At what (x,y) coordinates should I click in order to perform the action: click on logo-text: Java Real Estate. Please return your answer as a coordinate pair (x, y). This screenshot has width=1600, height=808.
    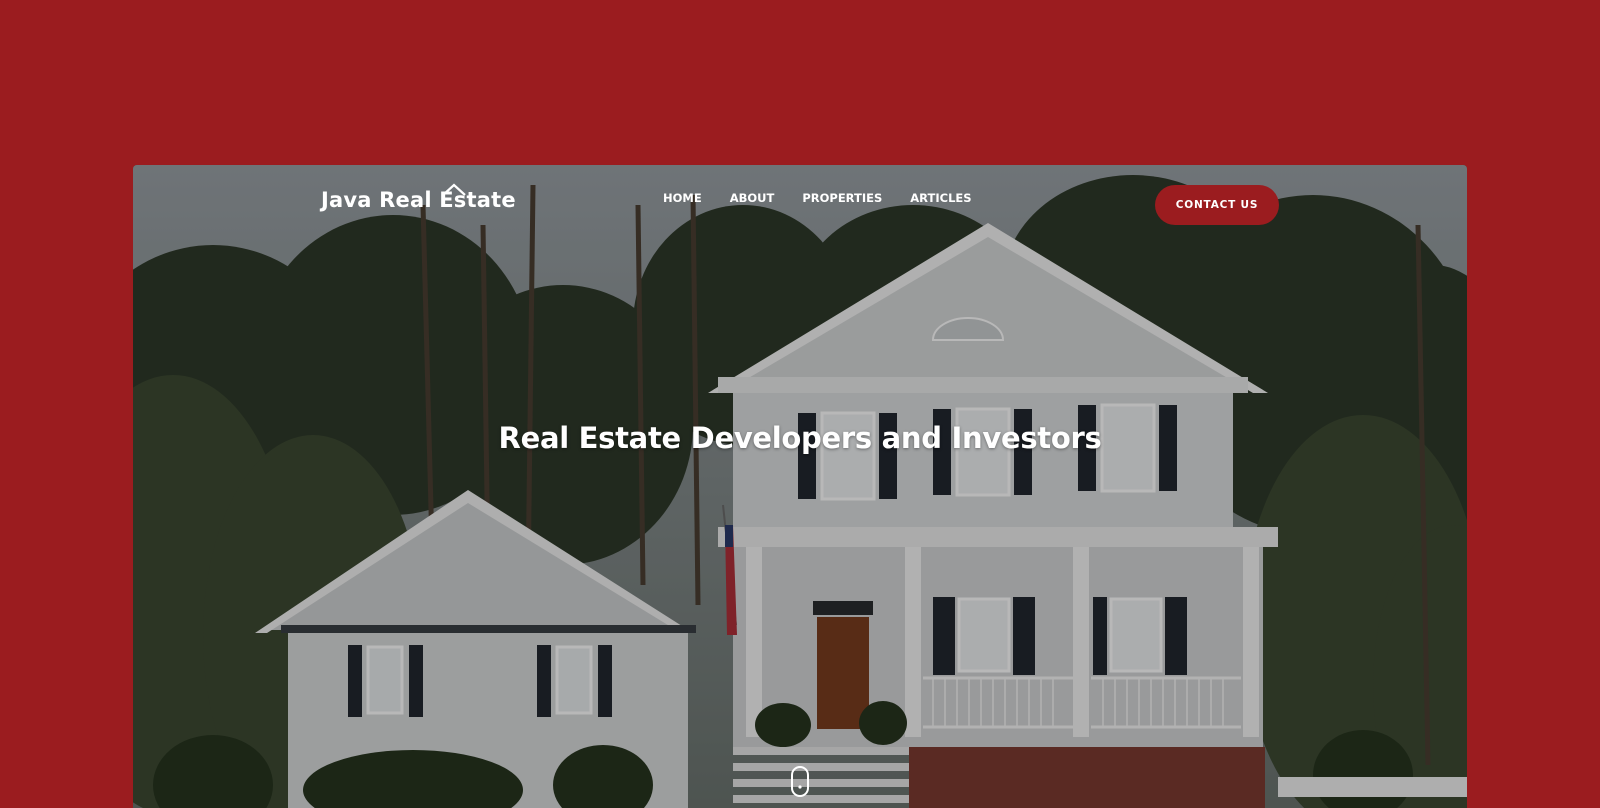
    Looking at the image, I should click on (418, 200).